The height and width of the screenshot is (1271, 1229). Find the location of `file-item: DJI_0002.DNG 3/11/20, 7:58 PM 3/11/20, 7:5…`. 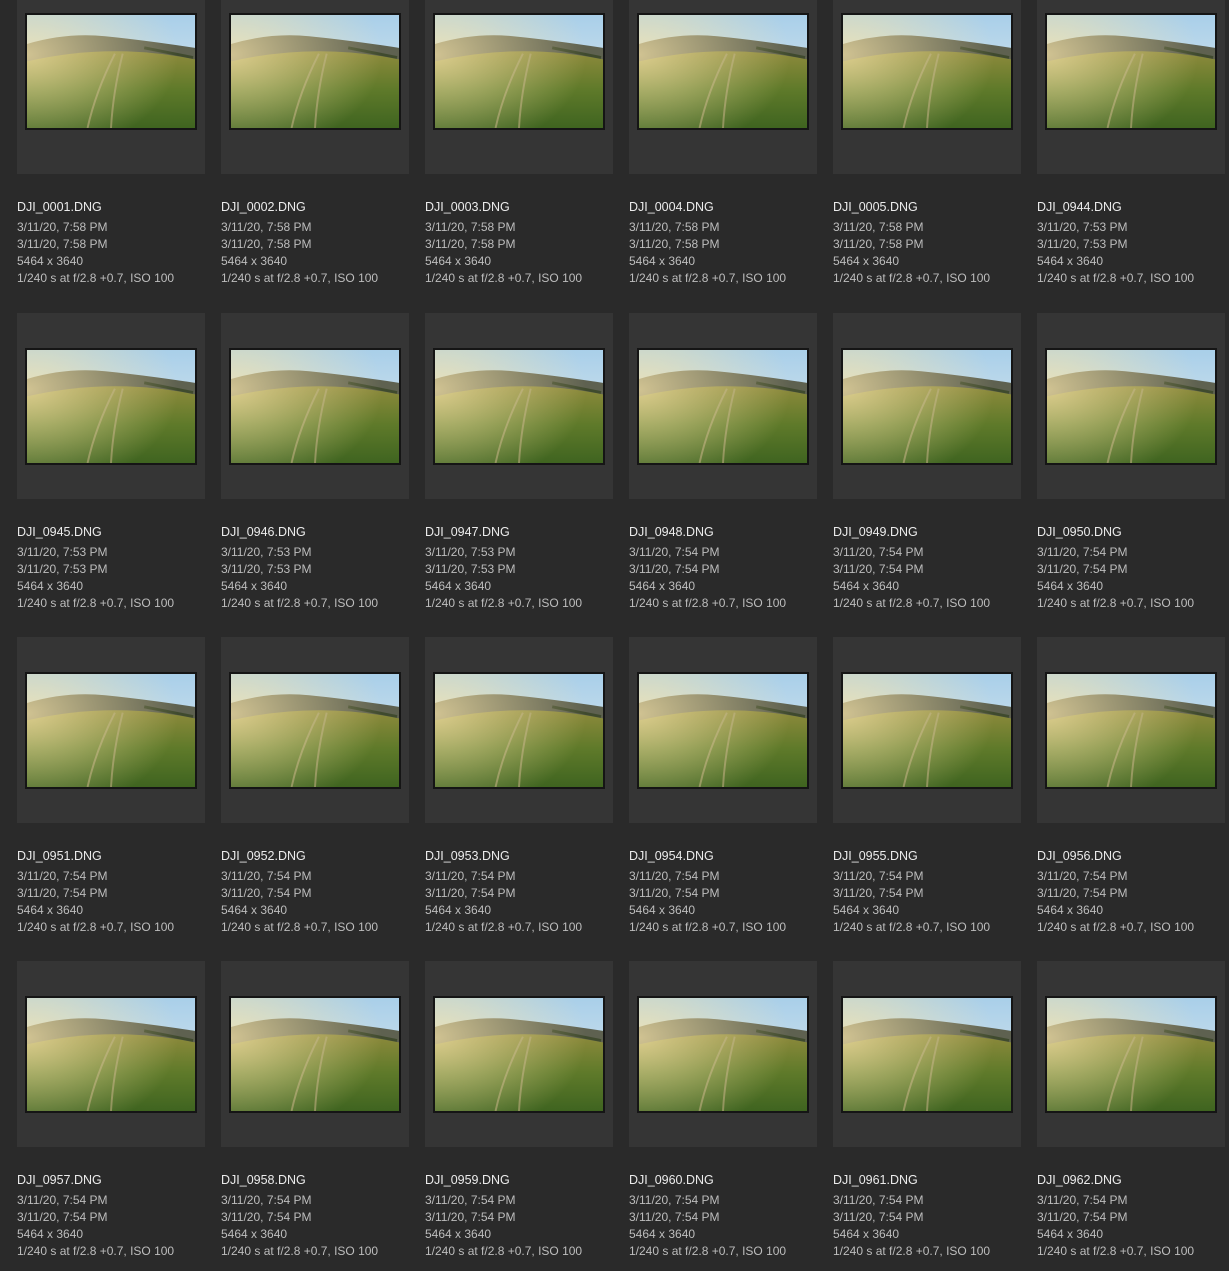

file-item: DJI_0002.DNG 3/11/20, 7:58 PM 3/11/20, 7:5… is located at coordinates (315, 155).